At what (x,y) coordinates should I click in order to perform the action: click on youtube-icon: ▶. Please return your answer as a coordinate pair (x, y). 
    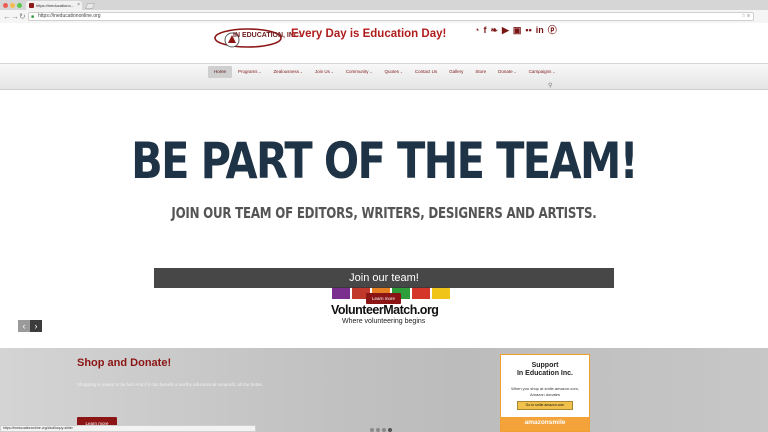
    Looking at the image, I should click on (505, 30).